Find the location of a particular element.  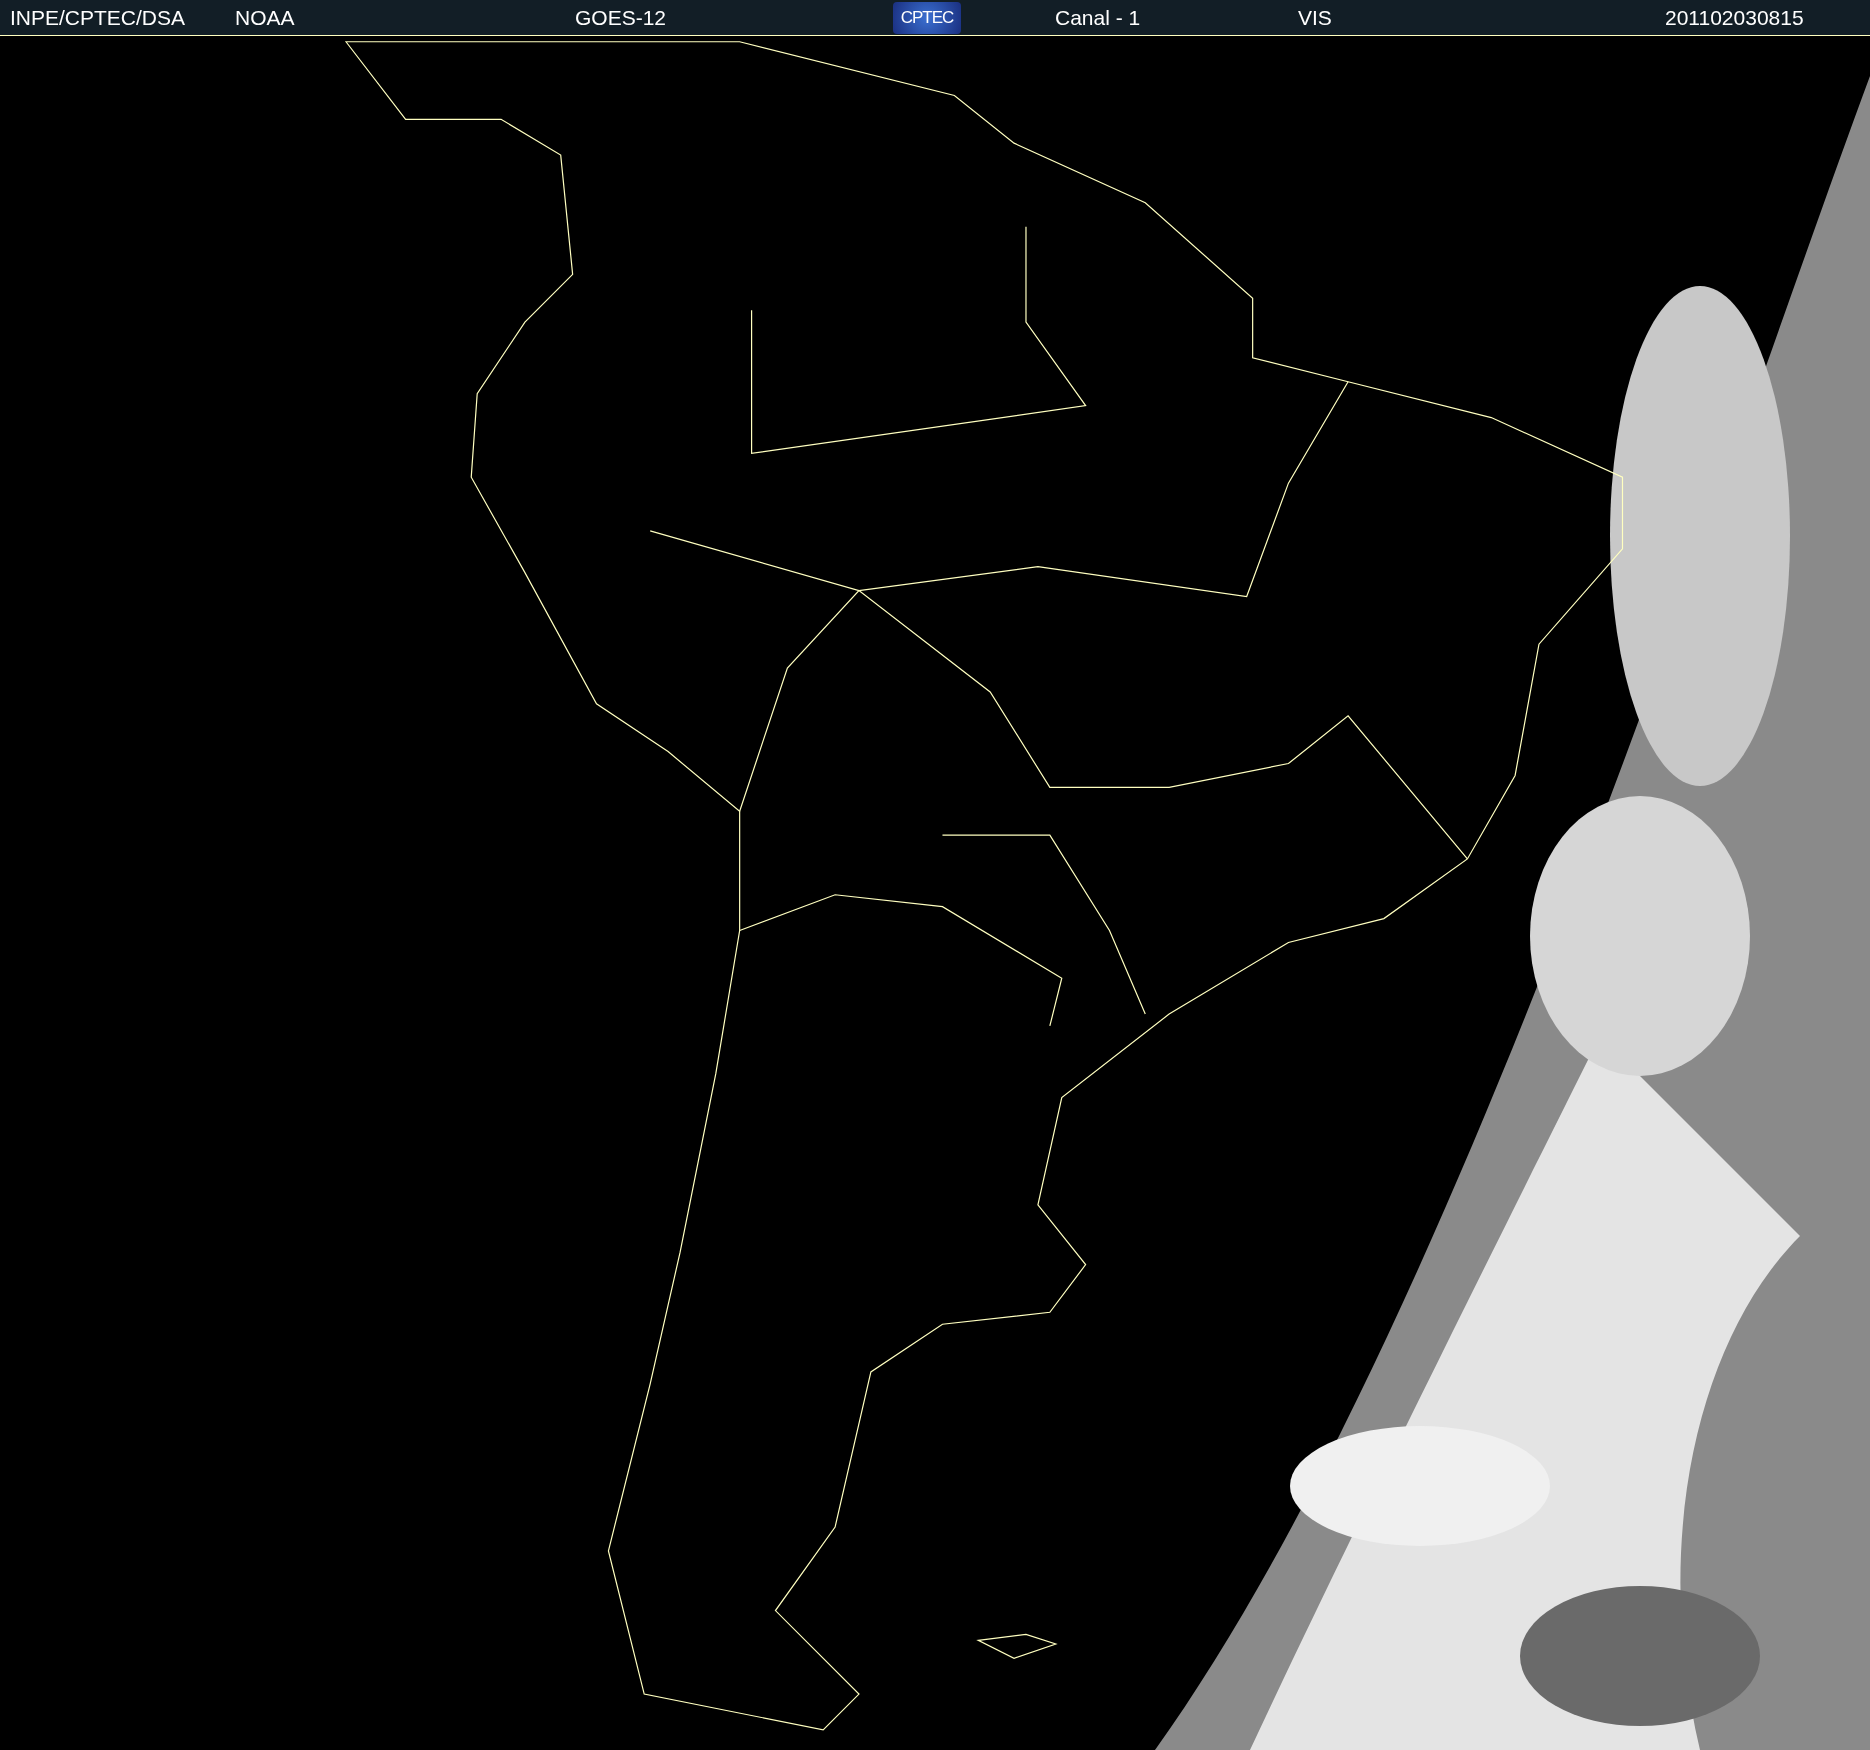

header-label: Canal - 1 is located at coordinates (1098, 17).